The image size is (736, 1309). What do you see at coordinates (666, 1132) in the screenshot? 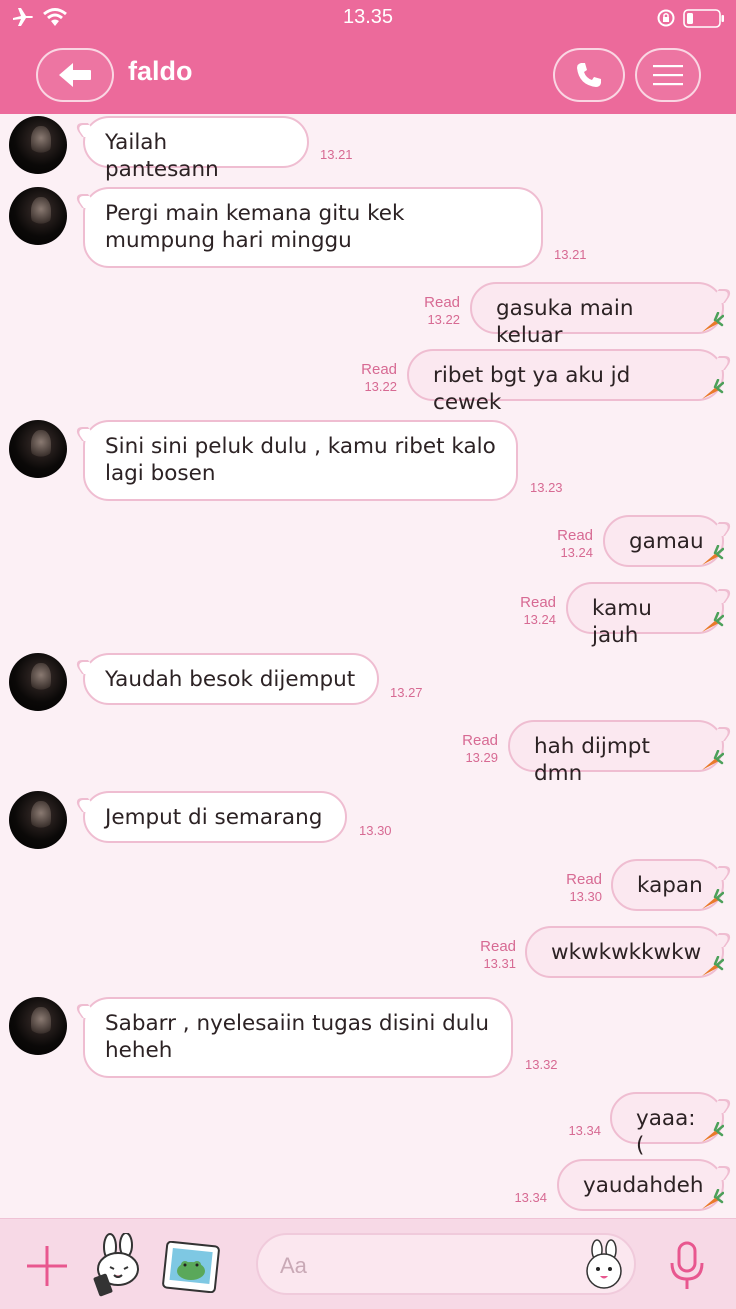
I see `message-text: yaaa:(` at bounding box center [666, 1132].